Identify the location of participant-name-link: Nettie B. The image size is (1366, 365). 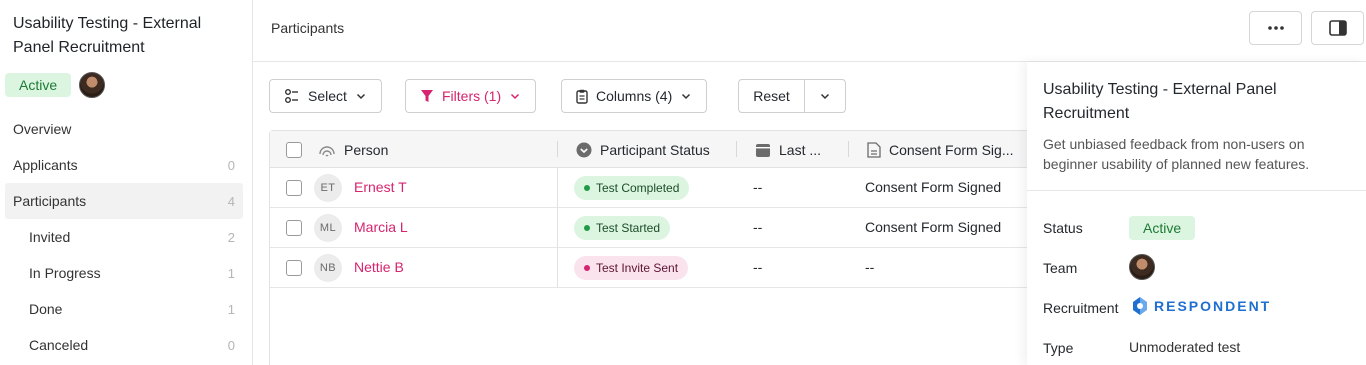
(379, 267).